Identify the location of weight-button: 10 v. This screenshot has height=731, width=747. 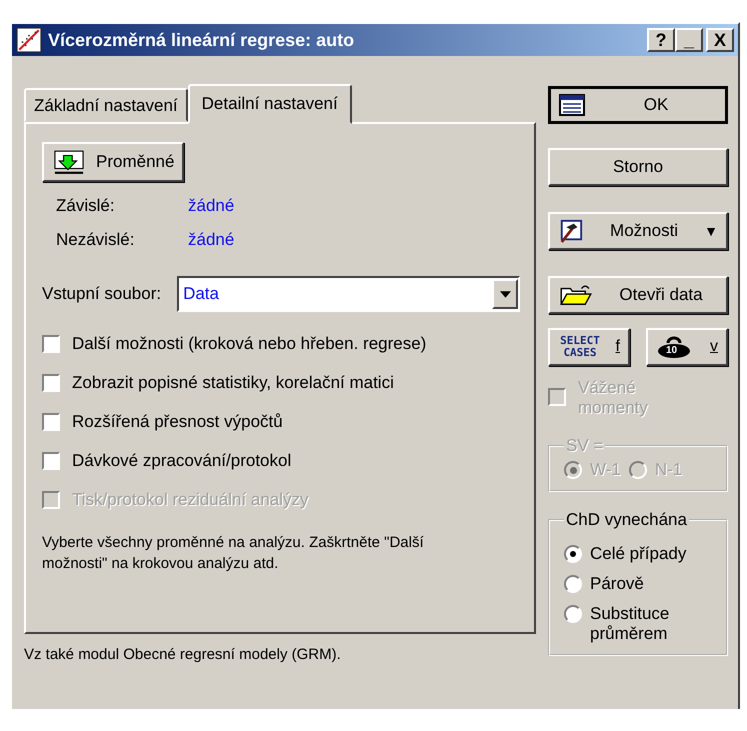
(687, 347).